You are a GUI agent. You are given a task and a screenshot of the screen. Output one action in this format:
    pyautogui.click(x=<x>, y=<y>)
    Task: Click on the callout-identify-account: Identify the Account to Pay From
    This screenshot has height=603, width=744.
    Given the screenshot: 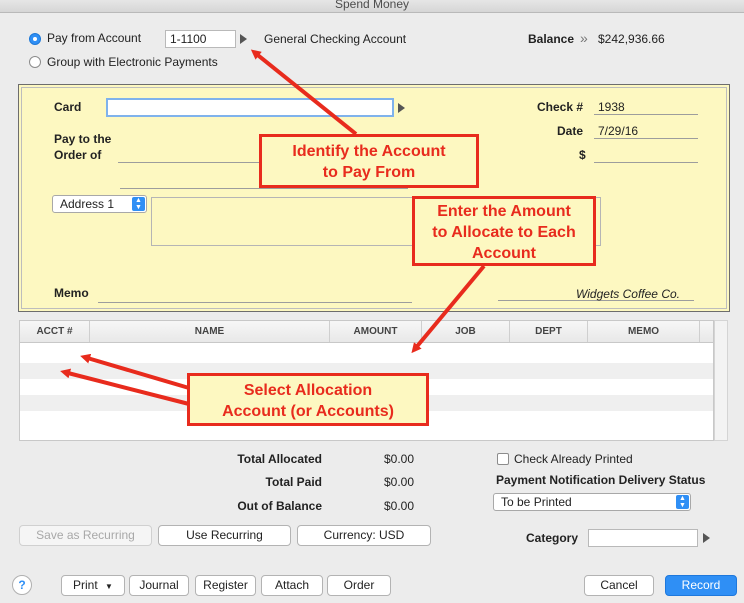 What is the action you would take?
    pyautogui.click(x=369, y=161)
    